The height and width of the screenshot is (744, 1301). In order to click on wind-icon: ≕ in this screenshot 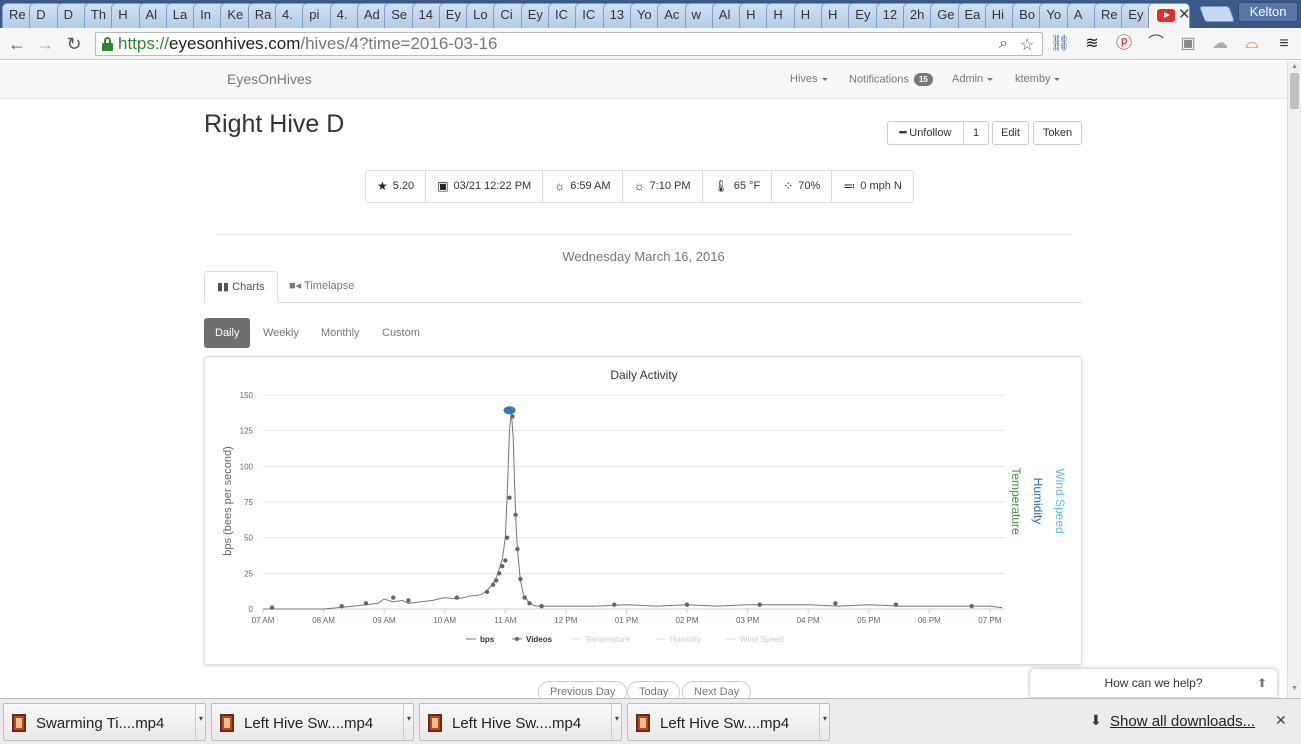, I will do `click(849, 186)`.